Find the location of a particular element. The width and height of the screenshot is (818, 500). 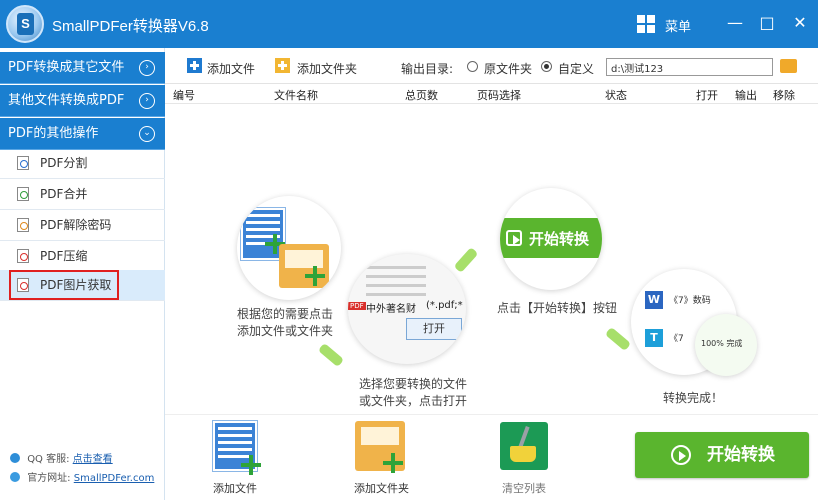

sidebar-item-pdf-compress: PDF压缩 is located at coordinates (82, 256).